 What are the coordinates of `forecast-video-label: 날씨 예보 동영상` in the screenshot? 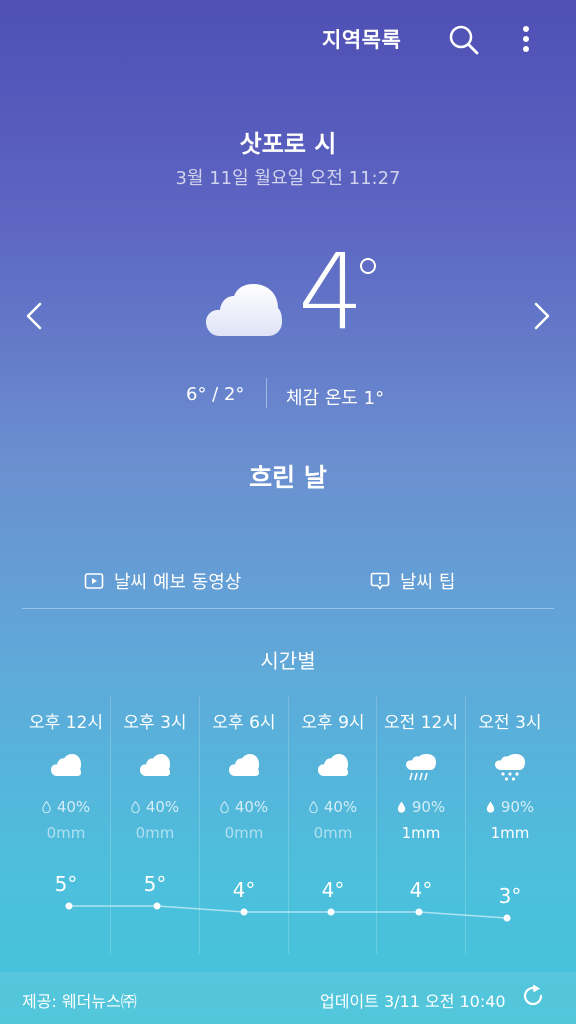 It's located at (178, 582).